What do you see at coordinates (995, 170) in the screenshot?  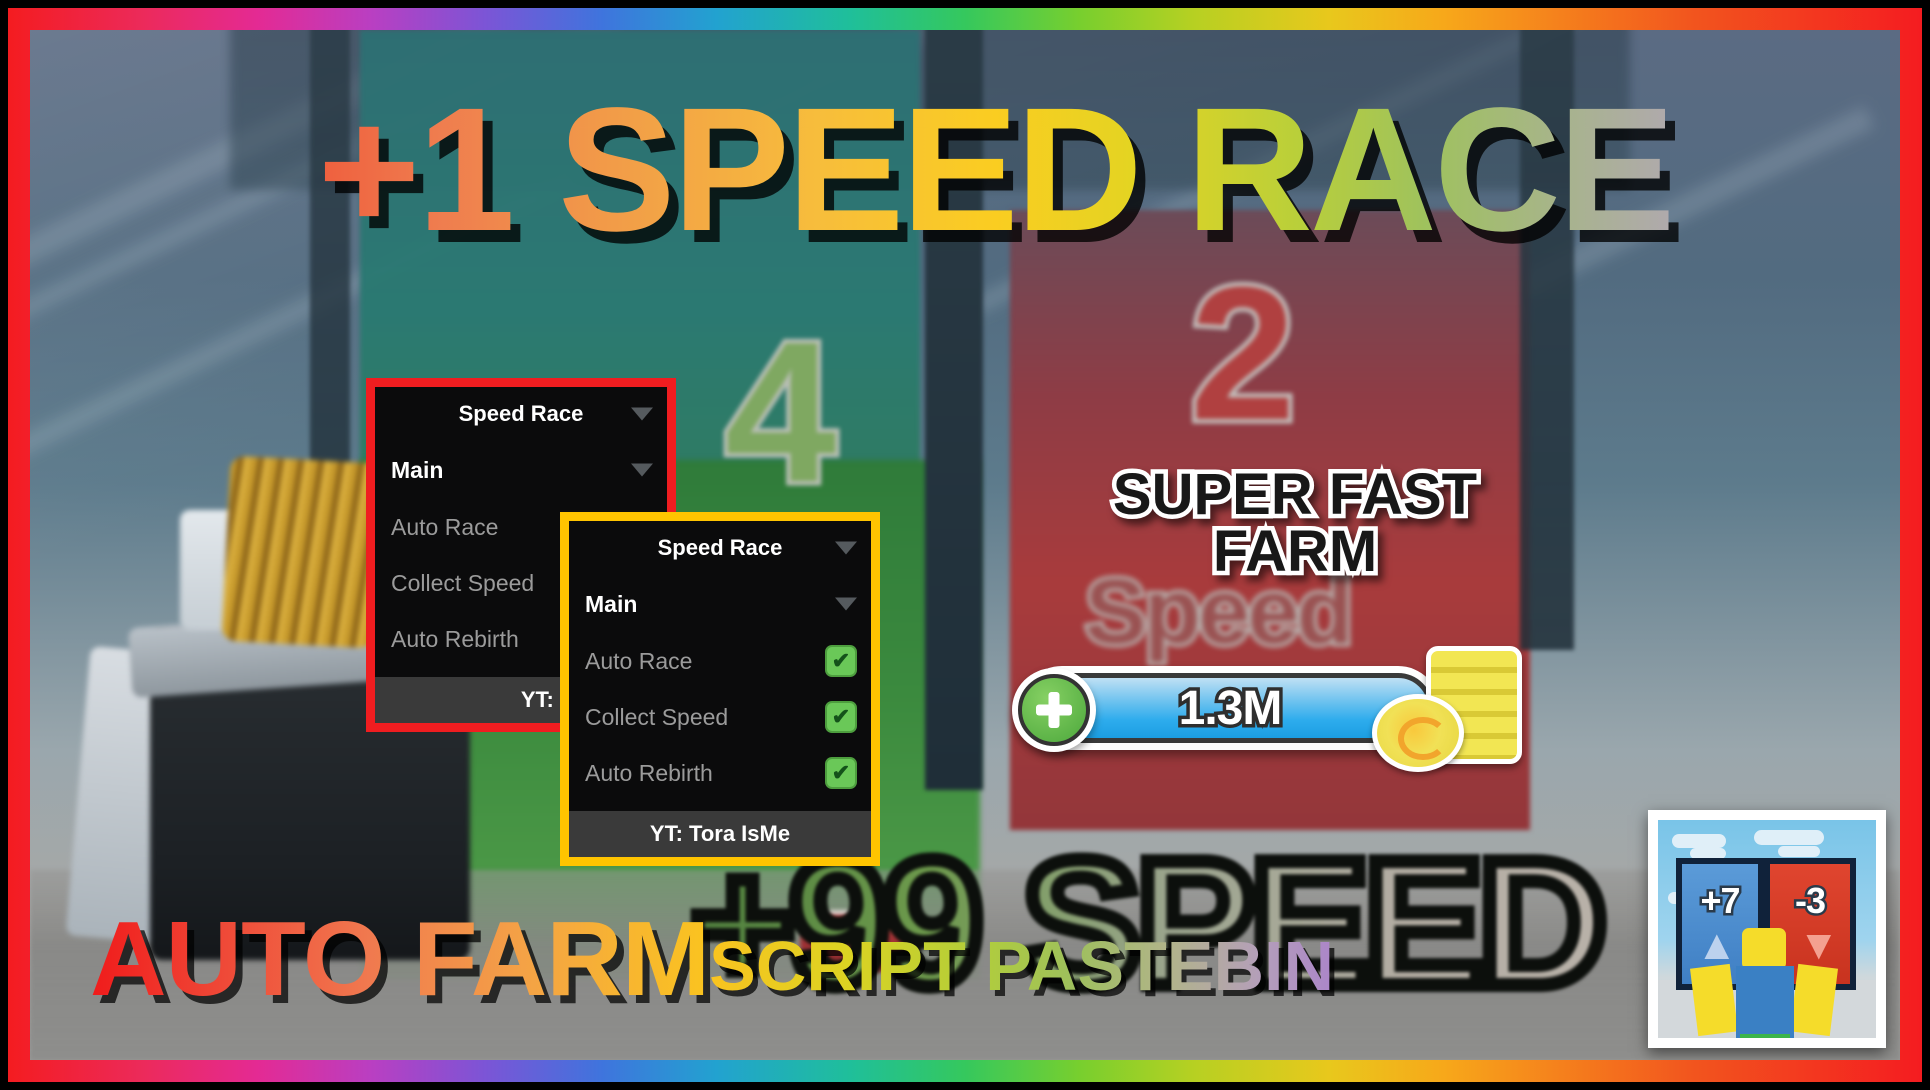 I see `page-title: +1 SPEED RACE` at bounding box center [995, 170].